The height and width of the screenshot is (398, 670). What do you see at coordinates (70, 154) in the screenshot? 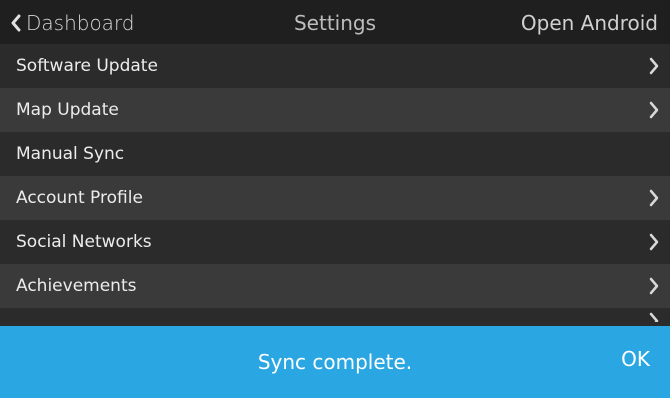
I see `settings-item-label: Manual Sync` at bounding box center [70, 154].